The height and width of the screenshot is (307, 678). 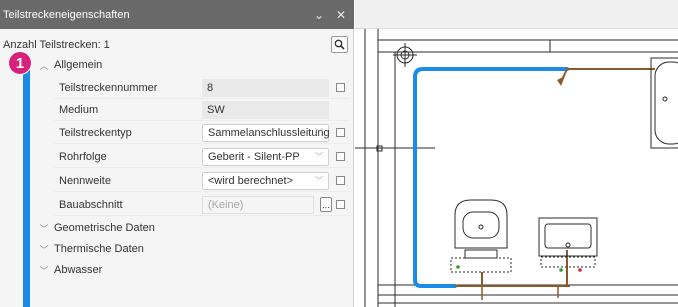 What do you see at coordinates (664, 103) in the screenshot?
I see `shower-fixture-icon` at bounding box center [664, 103].